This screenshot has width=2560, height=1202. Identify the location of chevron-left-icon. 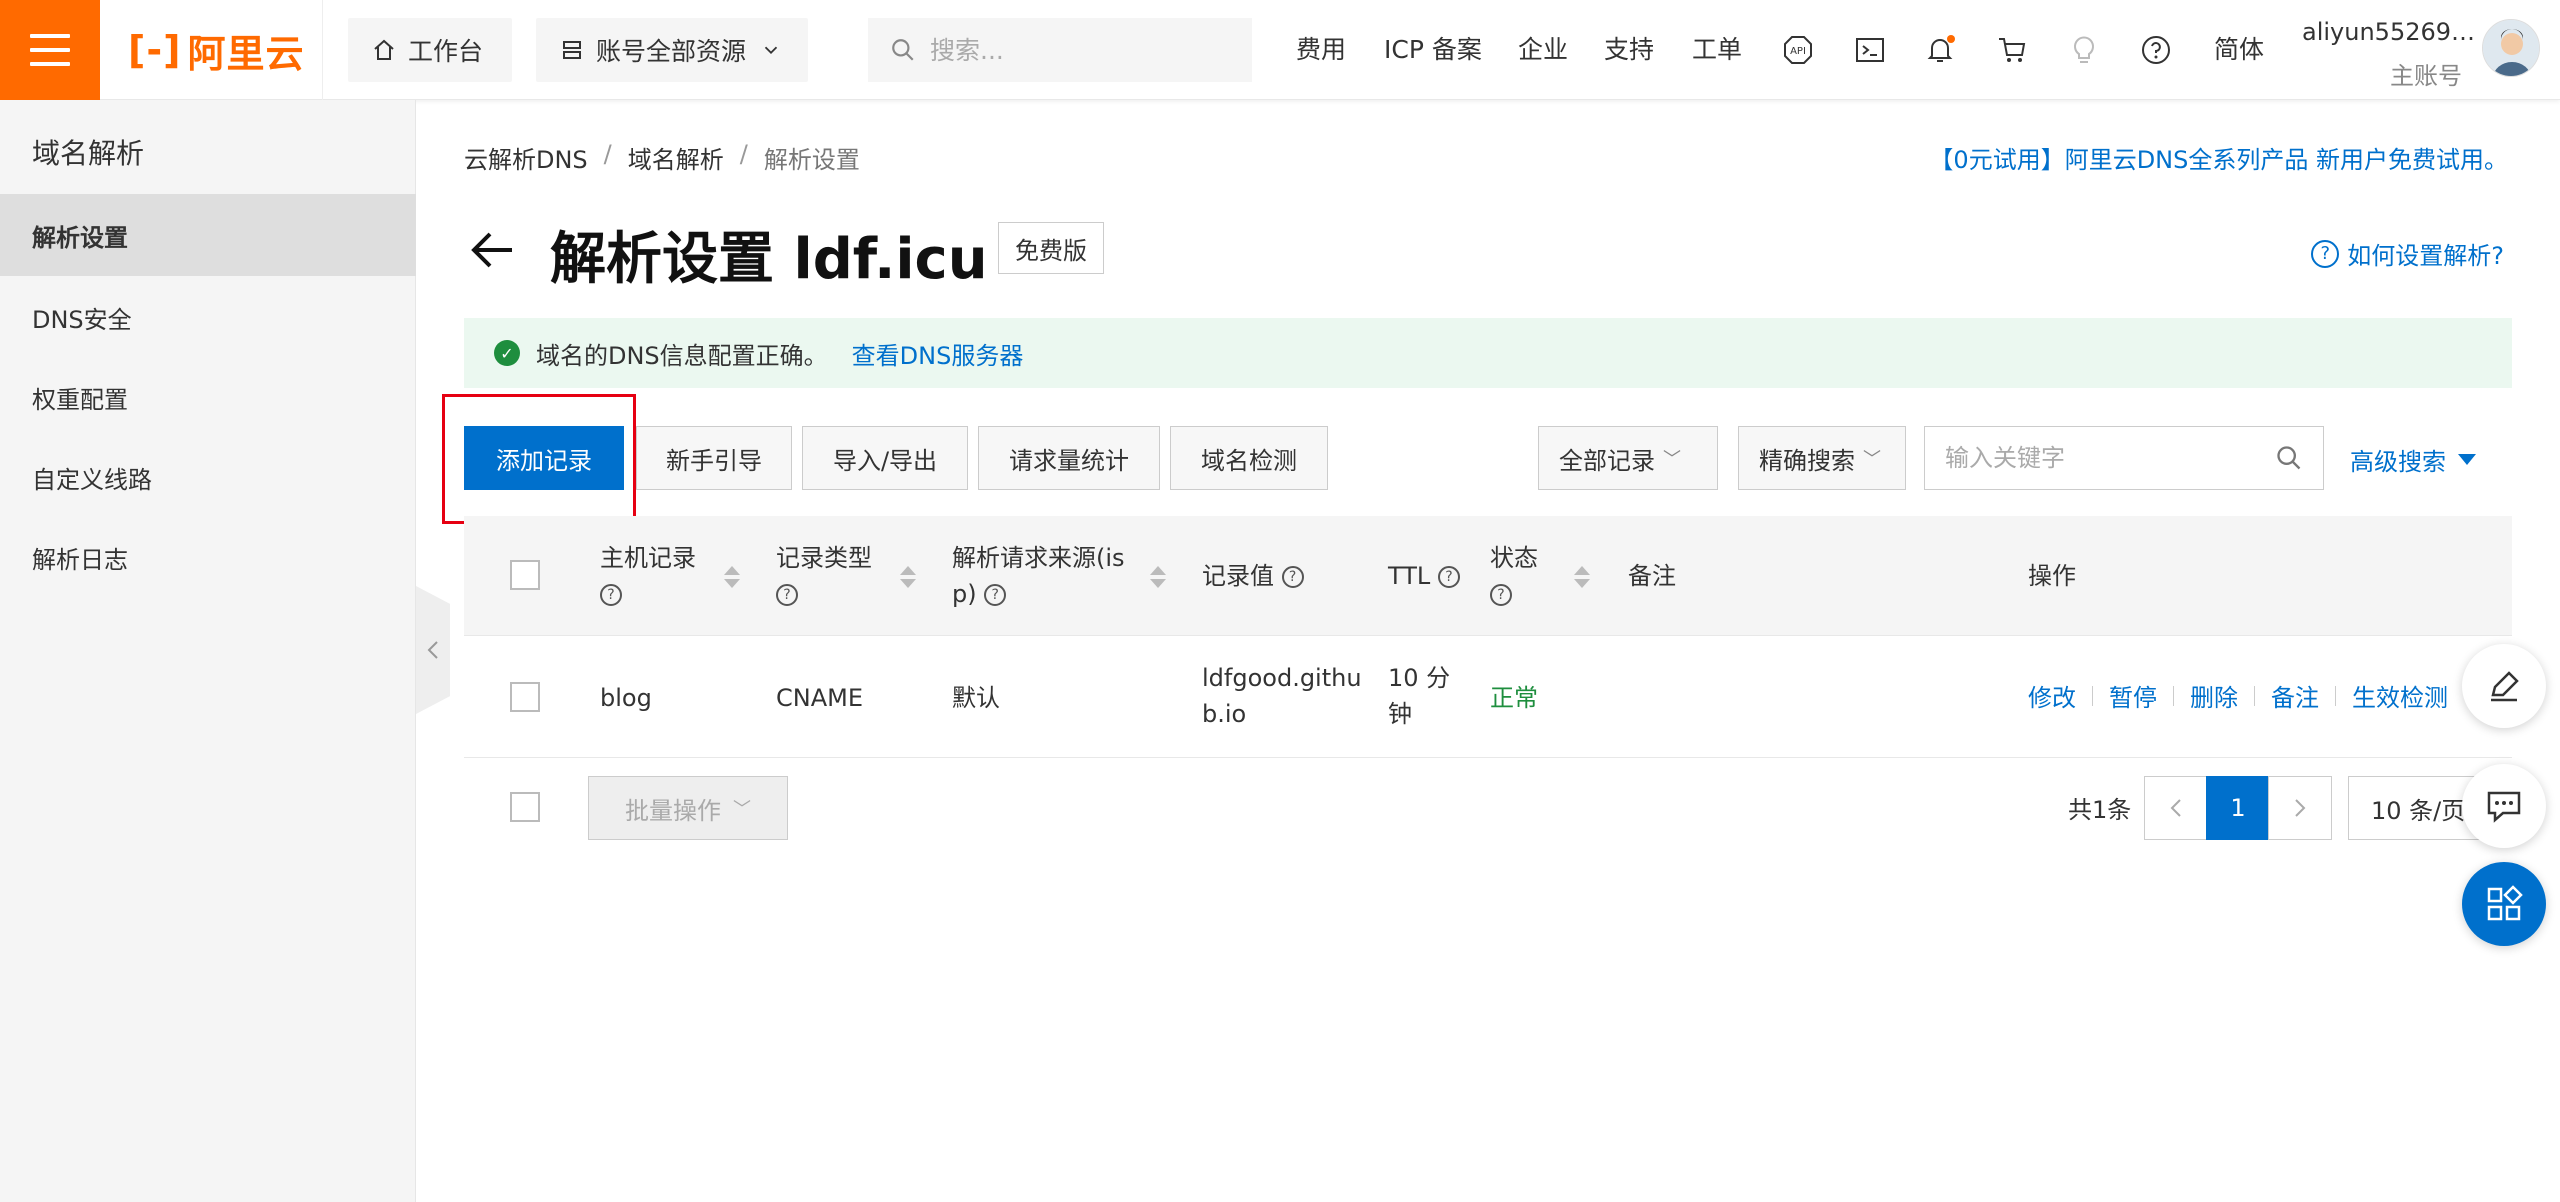
(2175, 808).